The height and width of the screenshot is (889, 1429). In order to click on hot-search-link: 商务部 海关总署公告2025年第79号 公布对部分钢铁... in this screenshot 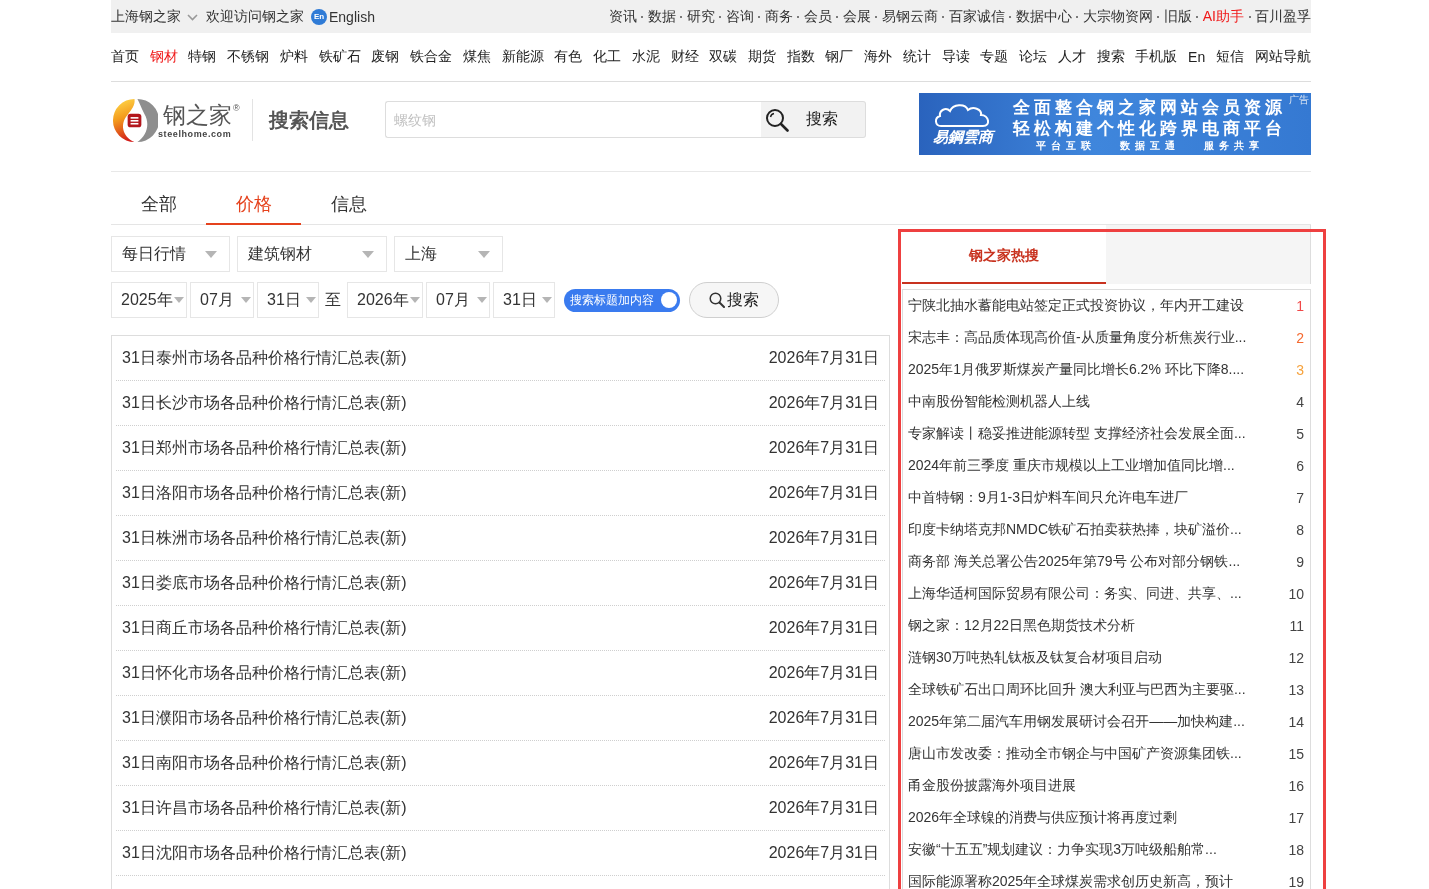, I will do `click(1074, 562)`.